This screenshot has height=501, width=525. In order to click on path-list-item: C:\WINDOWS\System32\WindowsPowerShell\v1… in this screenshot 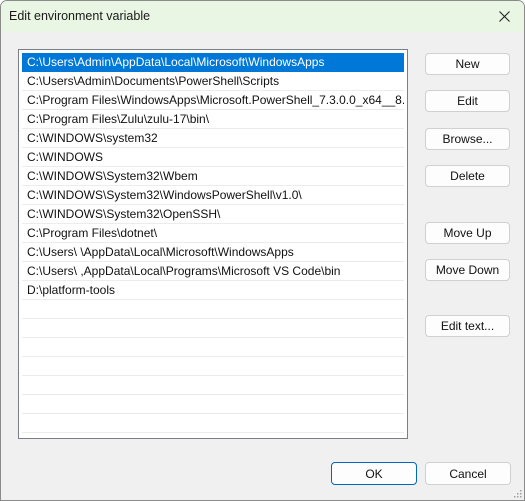, I will do `click(213, 195)`.